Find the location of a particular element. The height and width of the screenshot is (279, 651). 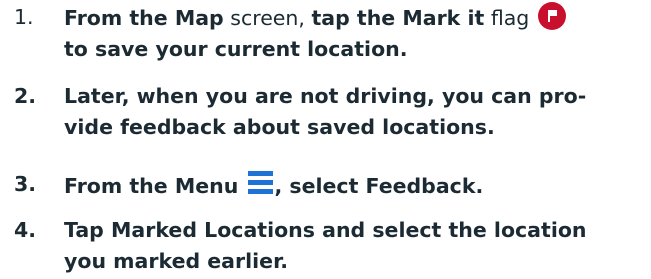

step-1-text-part: tap the is located at coordinates (357, 18).